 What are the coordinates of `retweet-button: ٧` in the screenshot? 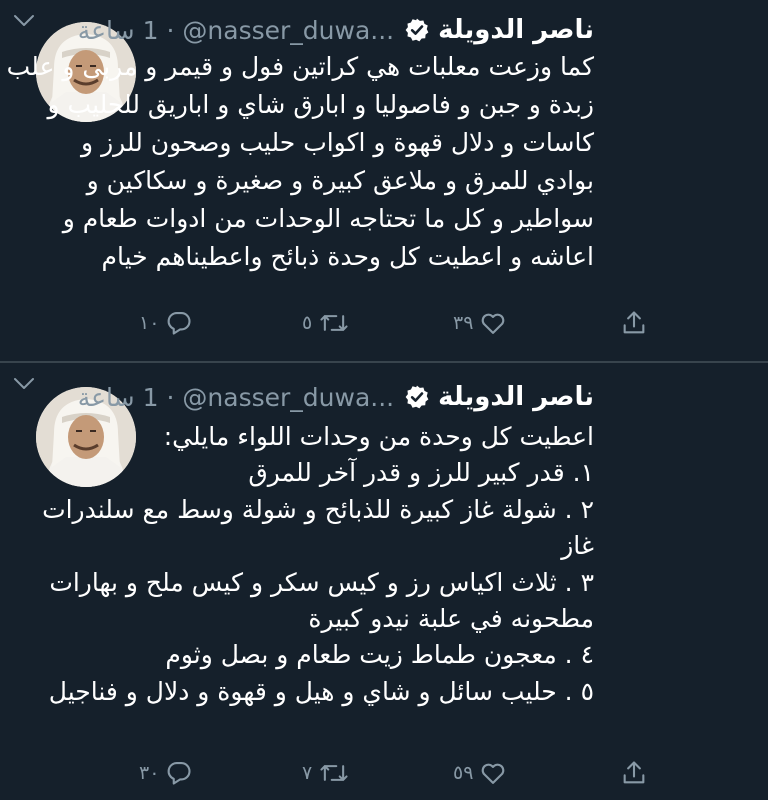 It's located at (326, 773).